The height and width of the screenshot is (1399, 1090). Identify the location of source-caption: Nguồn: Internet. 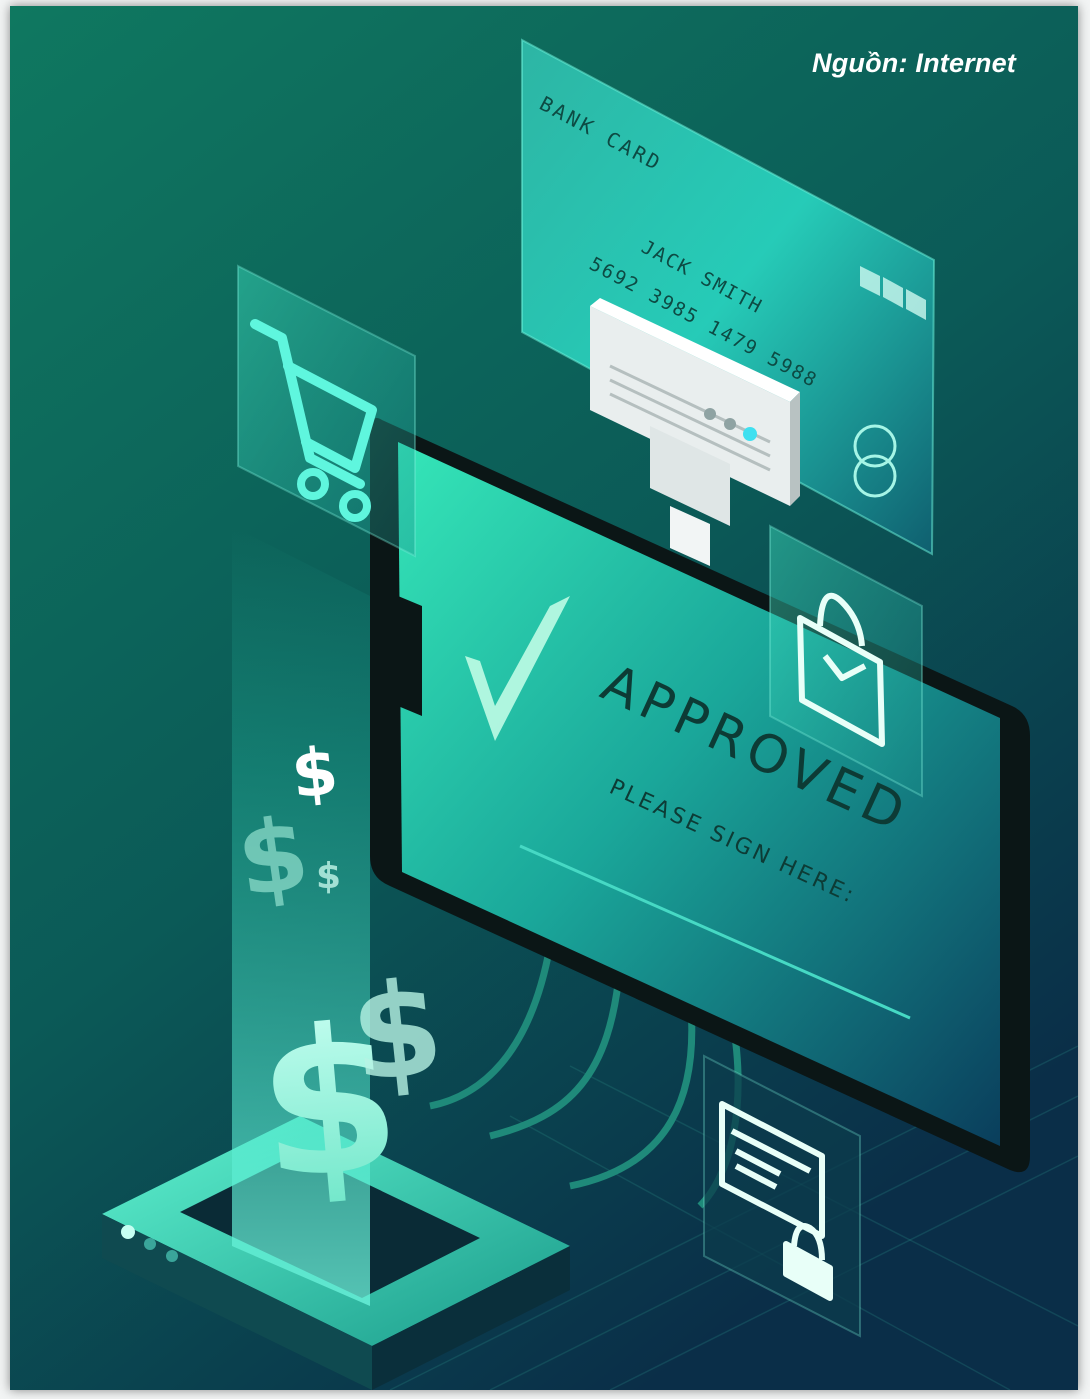
(914, 63).